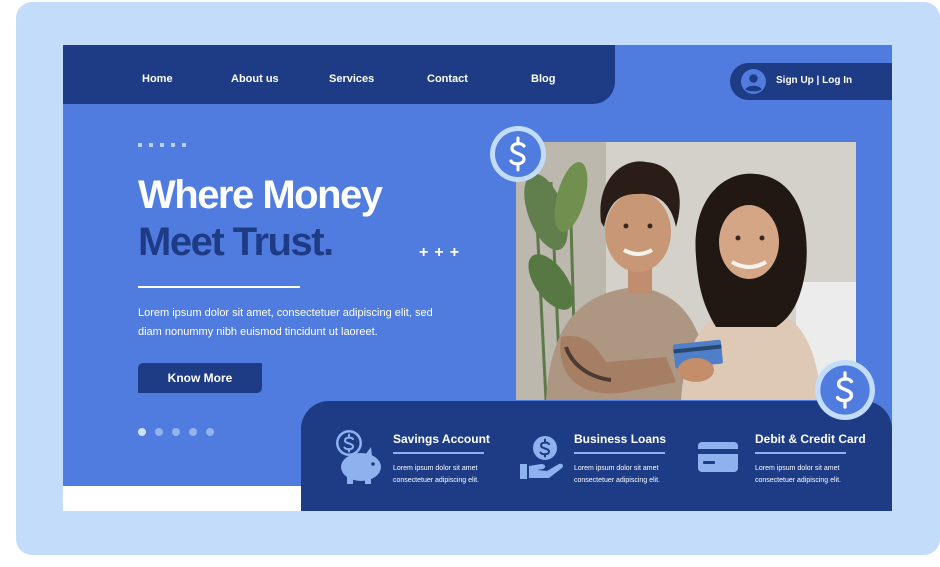 The width and height of the screenshot is (940, 567). What do you see at coordinates (718, 457) in the screenshot?
I see `credit-card-icon` at bounding box center [718, 457].